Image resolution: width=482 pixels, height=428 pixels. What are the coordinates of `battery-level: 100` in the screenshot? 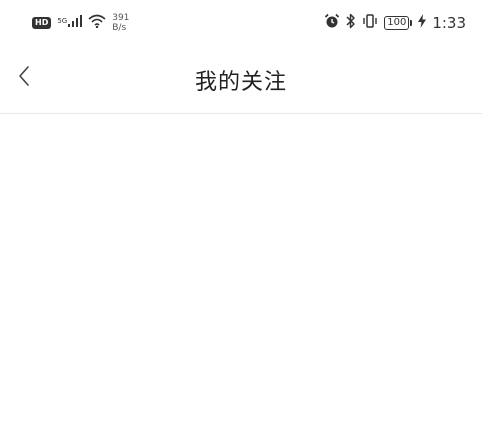 It's located at (397, 23).